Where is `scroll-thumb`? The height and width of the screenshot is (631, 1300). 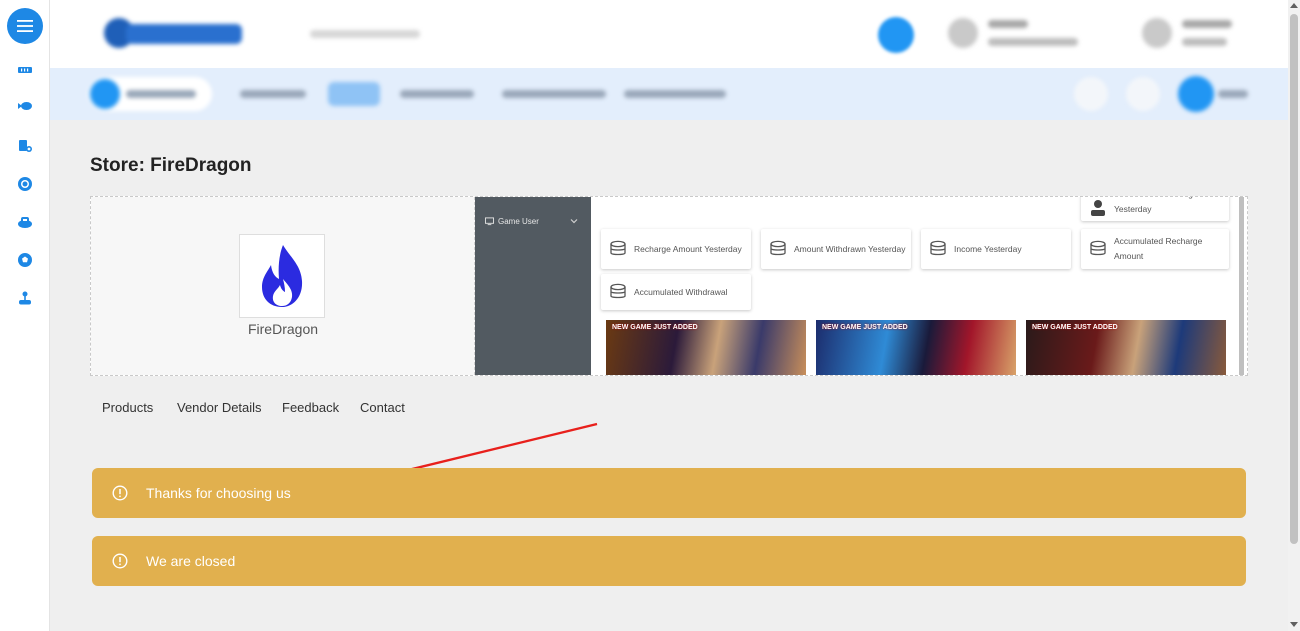
scroll-thumb is located at coordinates (1294, 279).